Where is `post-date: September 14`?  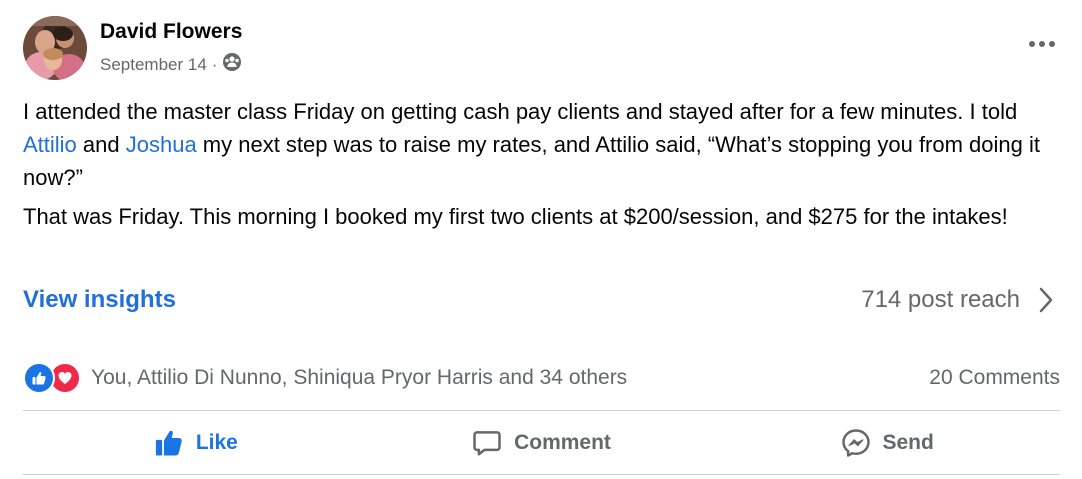
post-date: September 14 is located at coordinates (153, 65).